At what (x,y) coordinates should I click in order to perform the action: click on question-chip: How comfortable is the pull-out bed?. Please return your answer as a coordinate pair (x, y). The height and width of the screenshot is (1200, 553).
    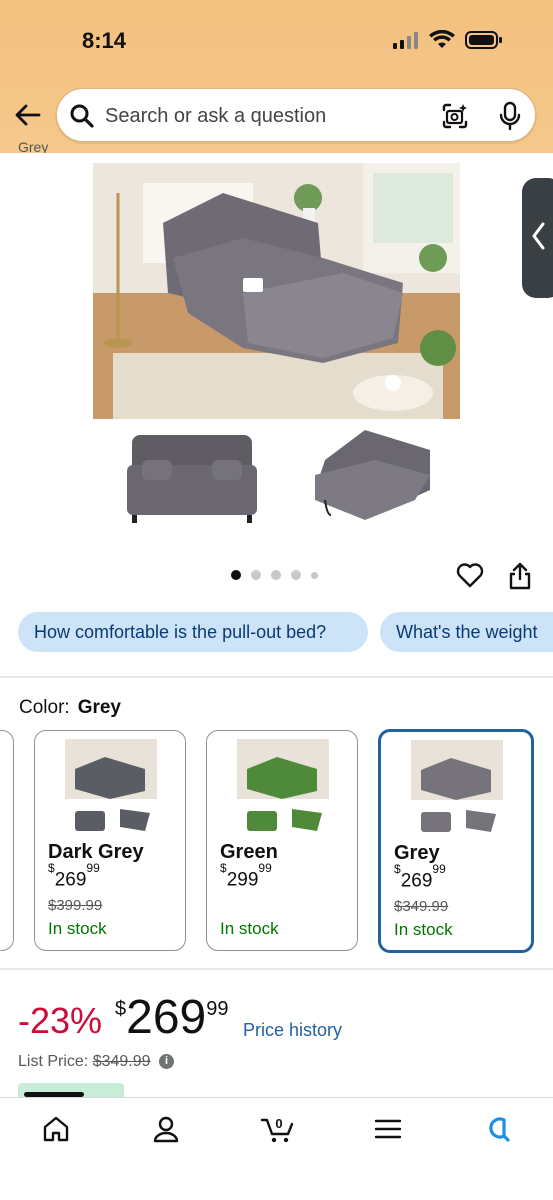
    Looking at the image, I should click on (193, 632).